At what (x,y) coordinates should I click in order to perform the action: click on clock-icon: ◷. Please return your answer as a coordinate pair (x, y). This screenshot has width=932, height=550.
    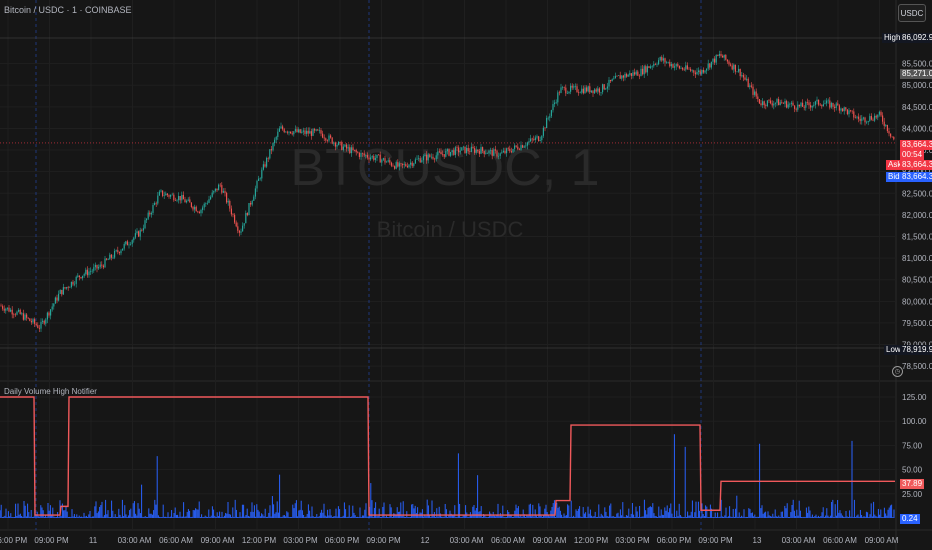
    Looking at the image, I should click on (897, 371).